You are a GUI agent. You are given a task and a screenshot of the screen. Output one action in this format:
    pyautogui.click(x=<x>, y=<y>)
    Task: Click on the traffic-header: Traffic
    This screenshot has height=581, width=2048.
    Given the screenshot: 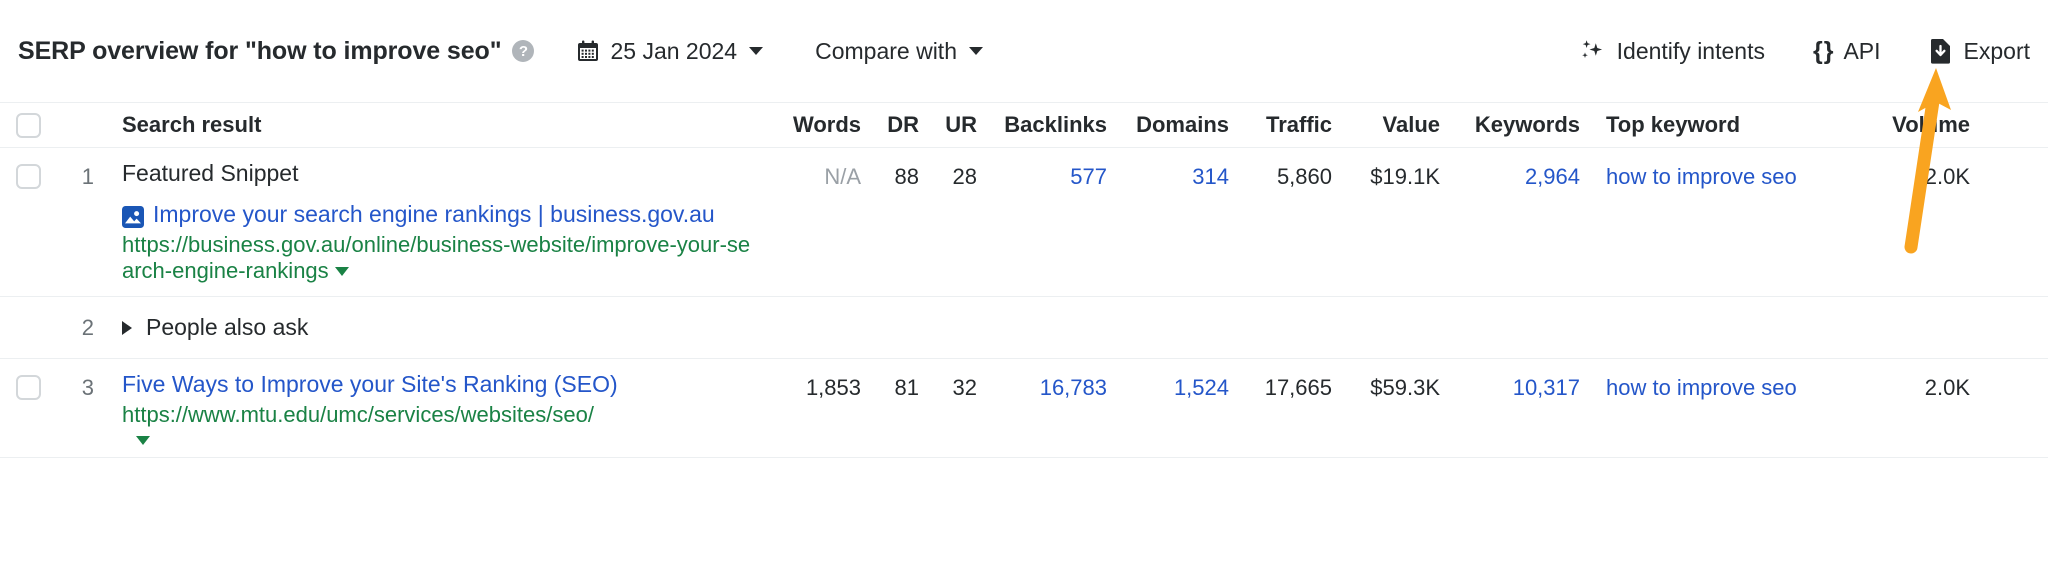 What is the action you would take?
    pyautogui.click(x=1280, y=125)
    